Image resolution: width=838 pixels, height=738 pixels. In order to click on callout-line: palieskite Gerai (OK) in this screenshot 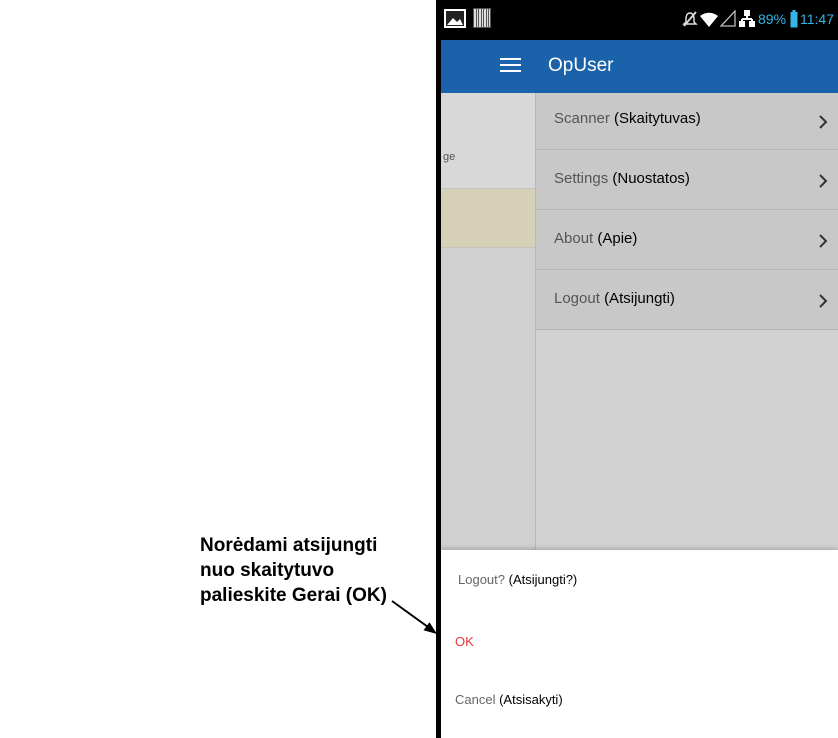, I will do `click(293, 595)`.